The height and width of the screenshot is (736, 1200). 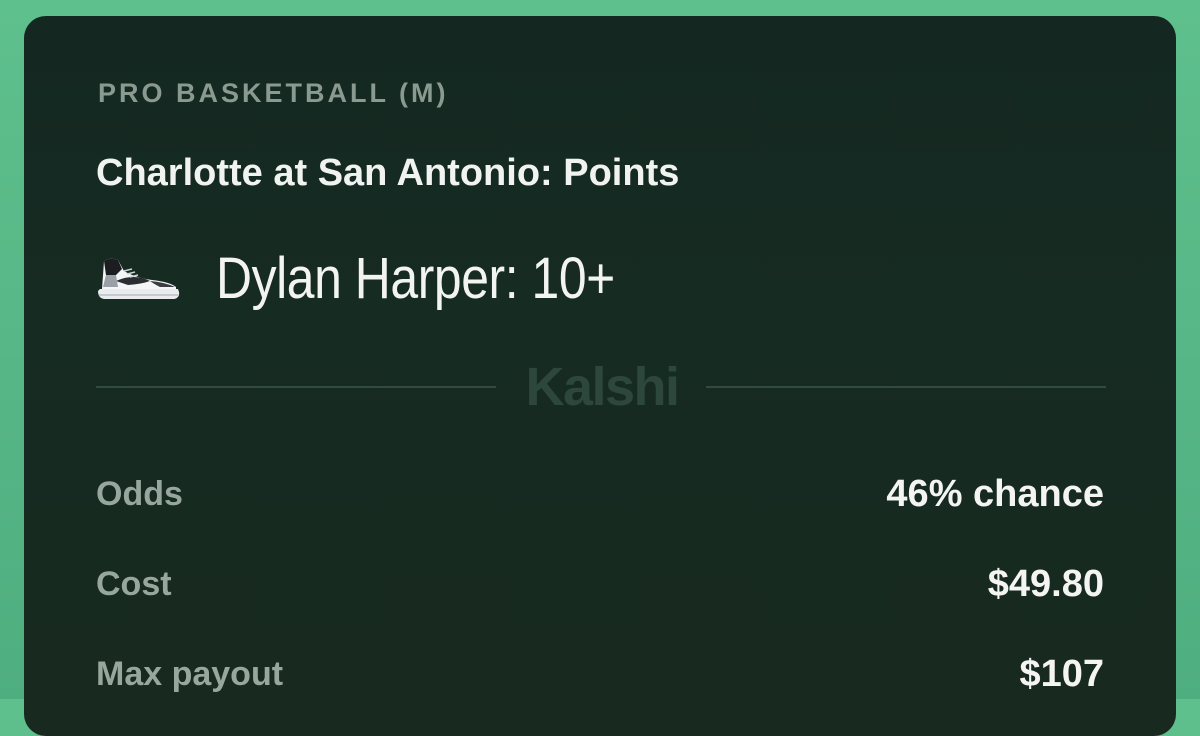 I want to click on odds-row: Odds 46% chance, so click(x=600, y=494).